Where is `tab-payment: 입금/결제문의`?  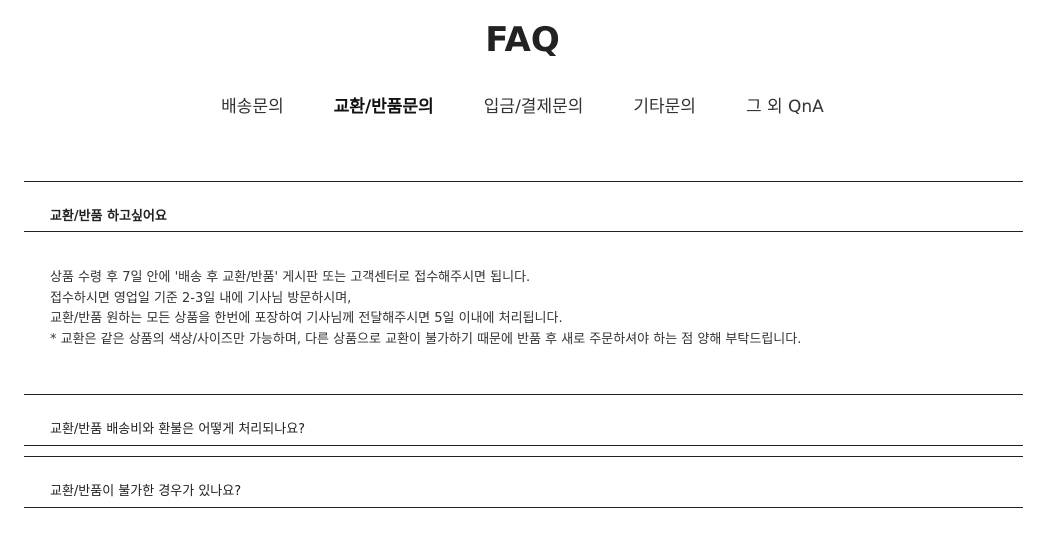
tab-payment: 입금/결제문의 is located at coordinates (534, 107).